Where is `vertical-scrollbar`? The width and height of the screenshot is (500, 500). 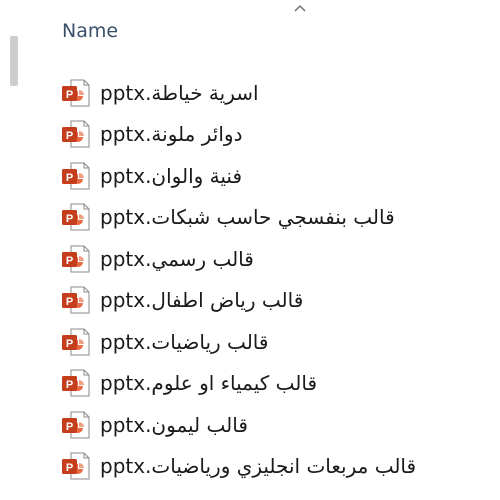
vertical-scrollbar is located at coordinates (13, 250).